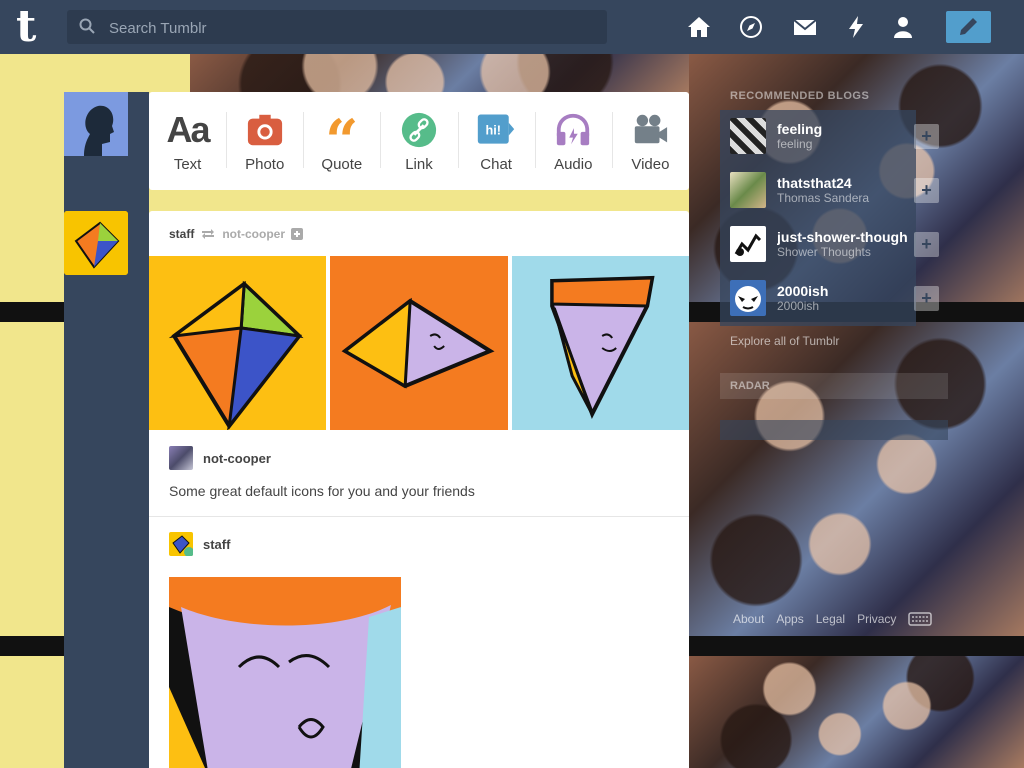  What do you see at coordinates (650, 164) in the screenshot?
I see `post-type-label: Video` at bounding box center [650, 164].